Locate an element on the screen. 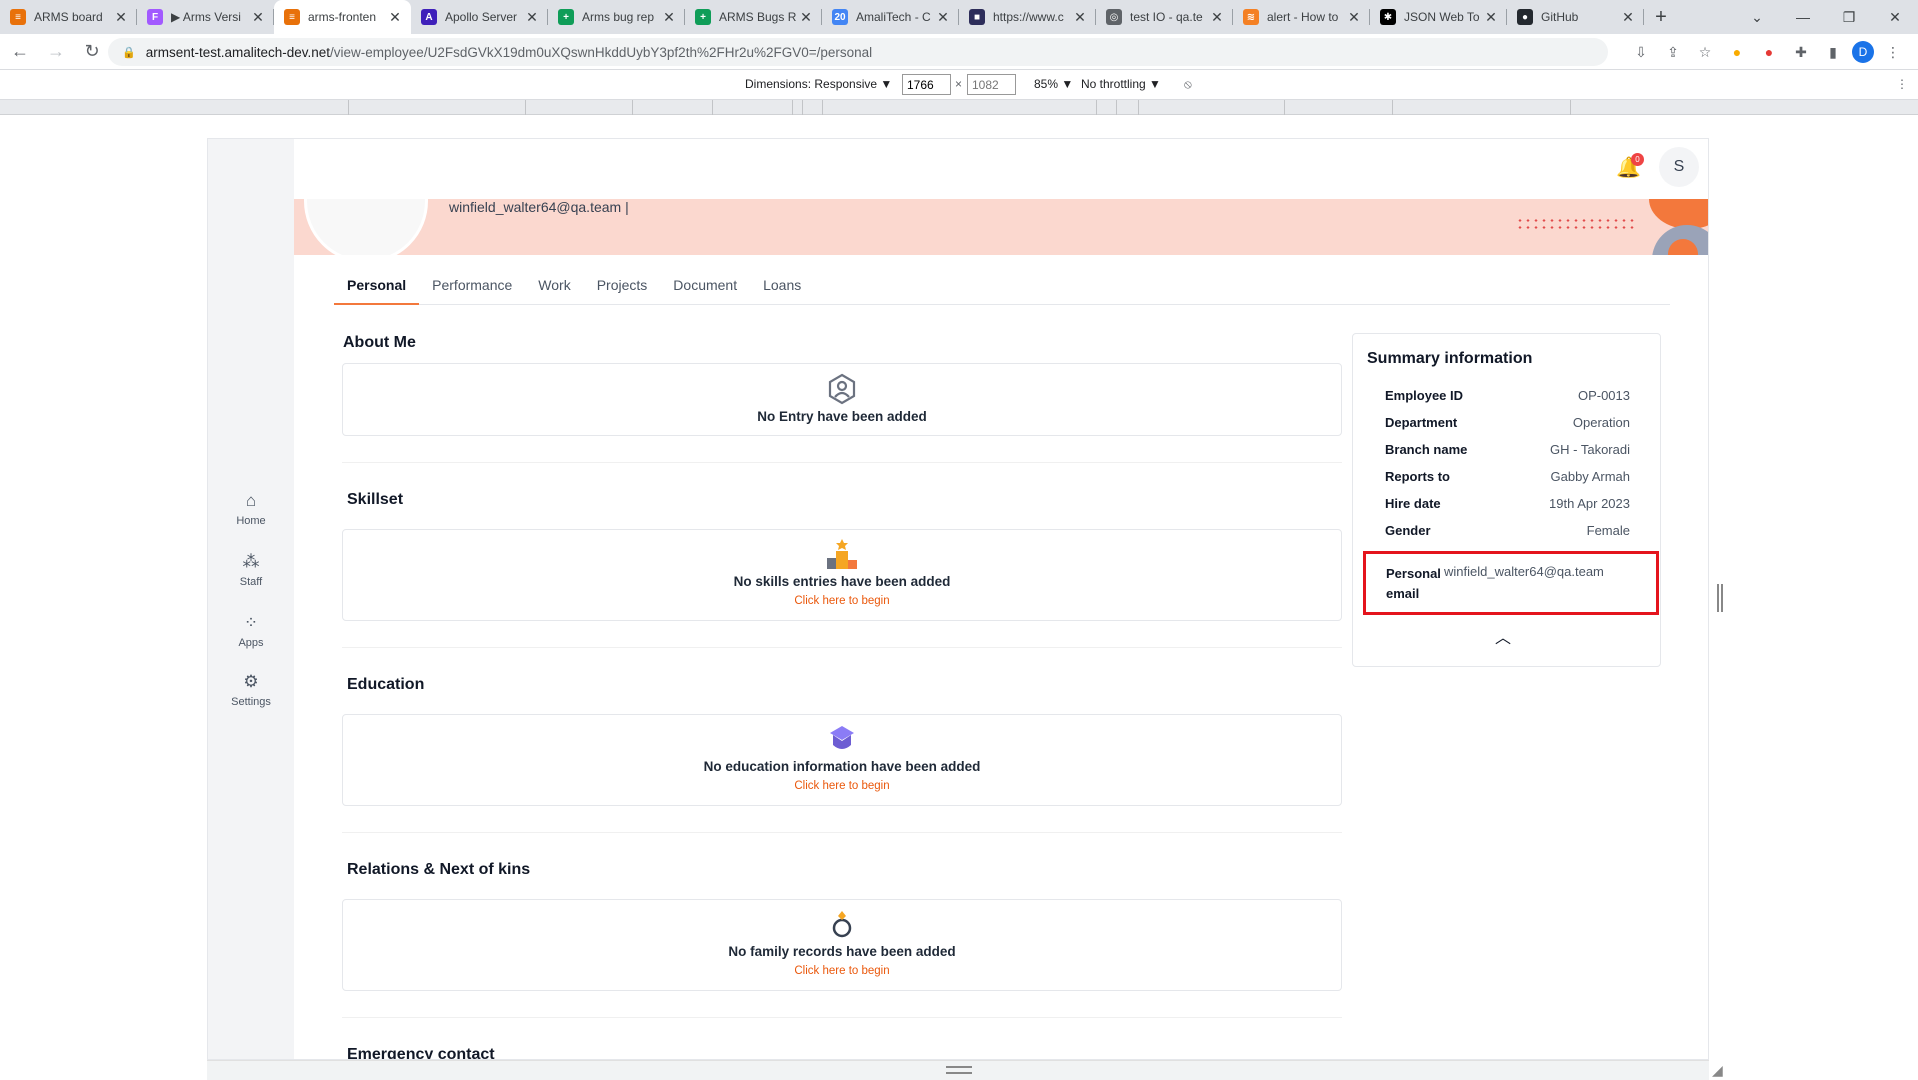 The height and width of the screenshot is (1080, 1918). browser-tab: ◎ test IO - qa.te ✕ is located at coordinates (1164, 17).